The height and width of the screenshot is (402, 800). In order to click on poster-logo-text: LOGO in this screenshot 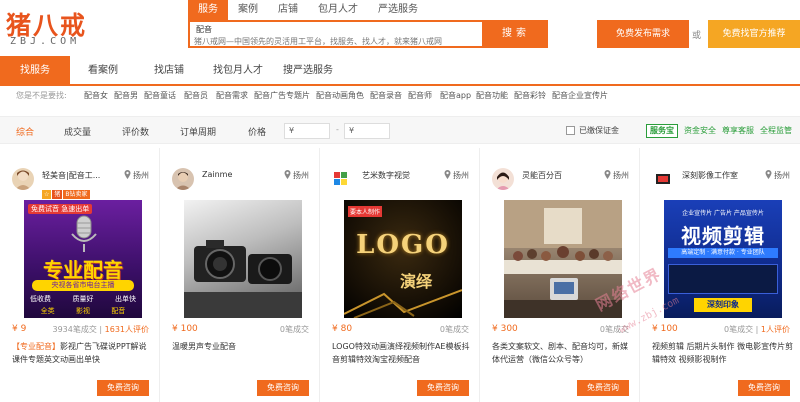, I will do `click(403, 245)`.